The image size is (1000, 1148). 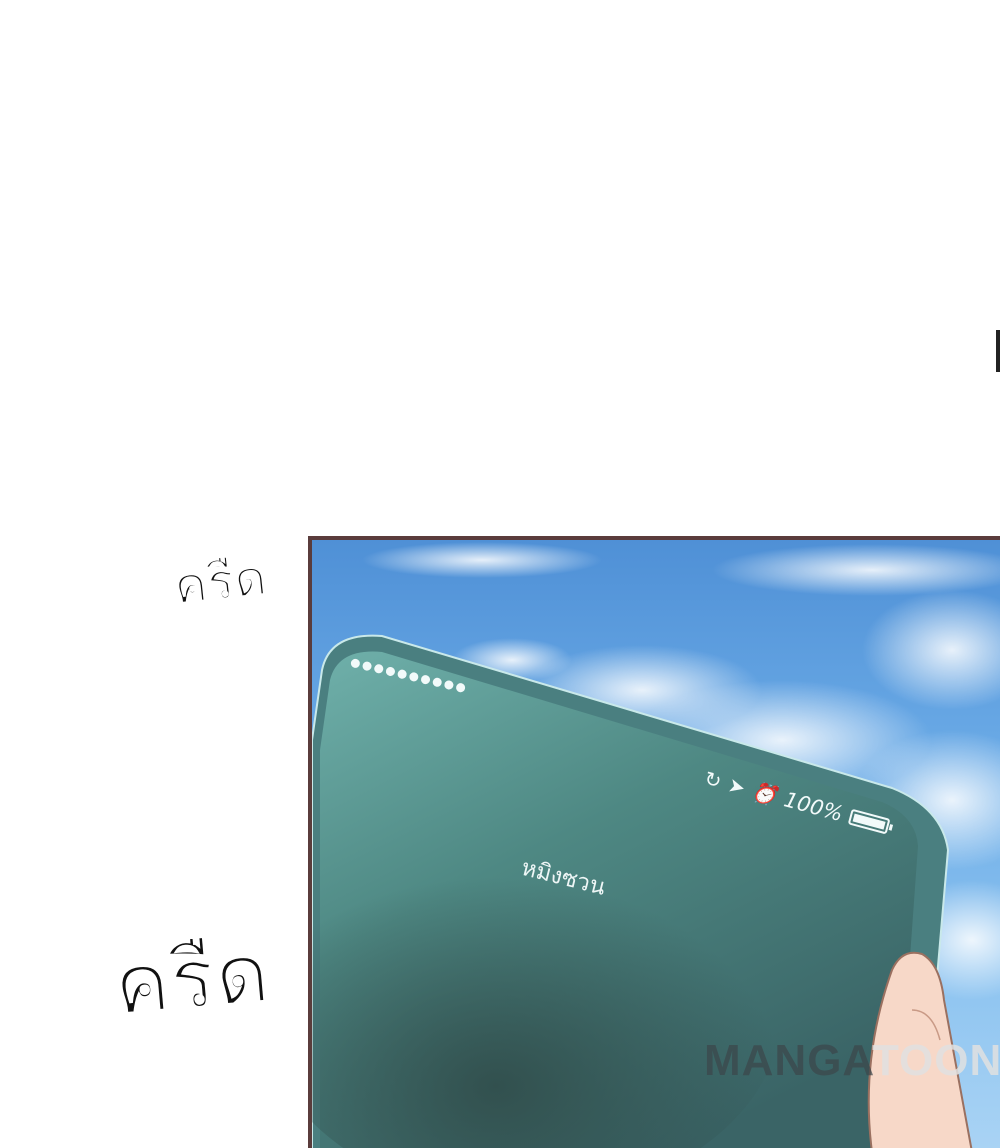 I want to click on watermark: MANGATOON, so click(x=852, y=1061).